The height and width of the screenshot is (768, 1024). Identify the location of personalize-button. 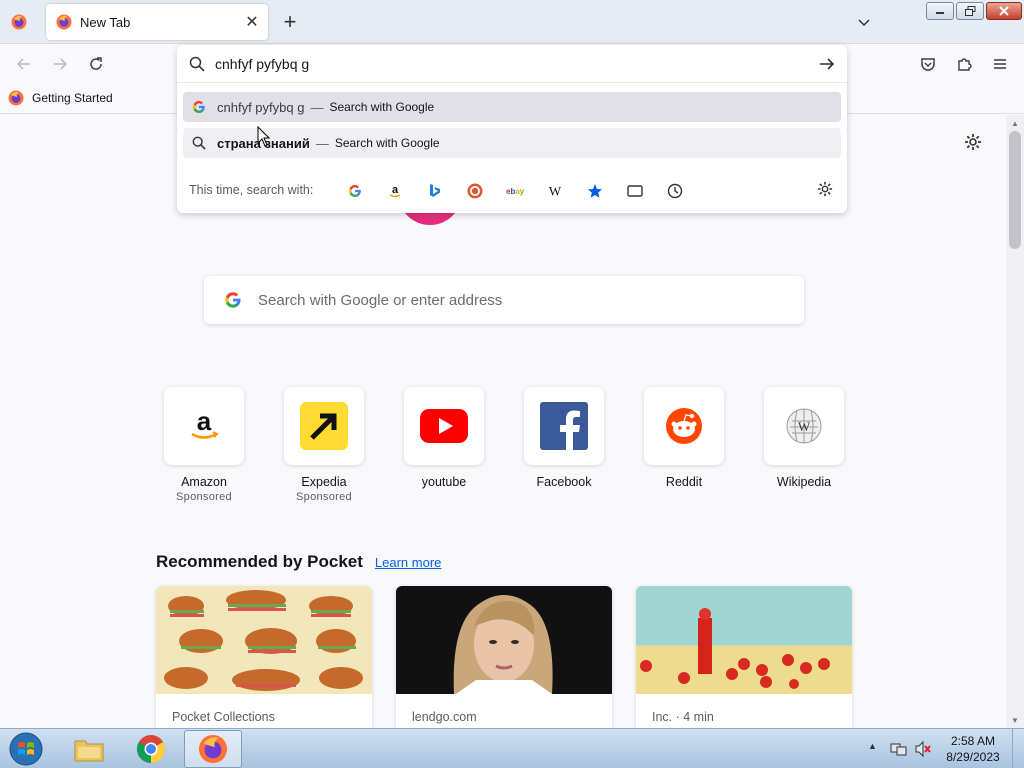
(976, 145).